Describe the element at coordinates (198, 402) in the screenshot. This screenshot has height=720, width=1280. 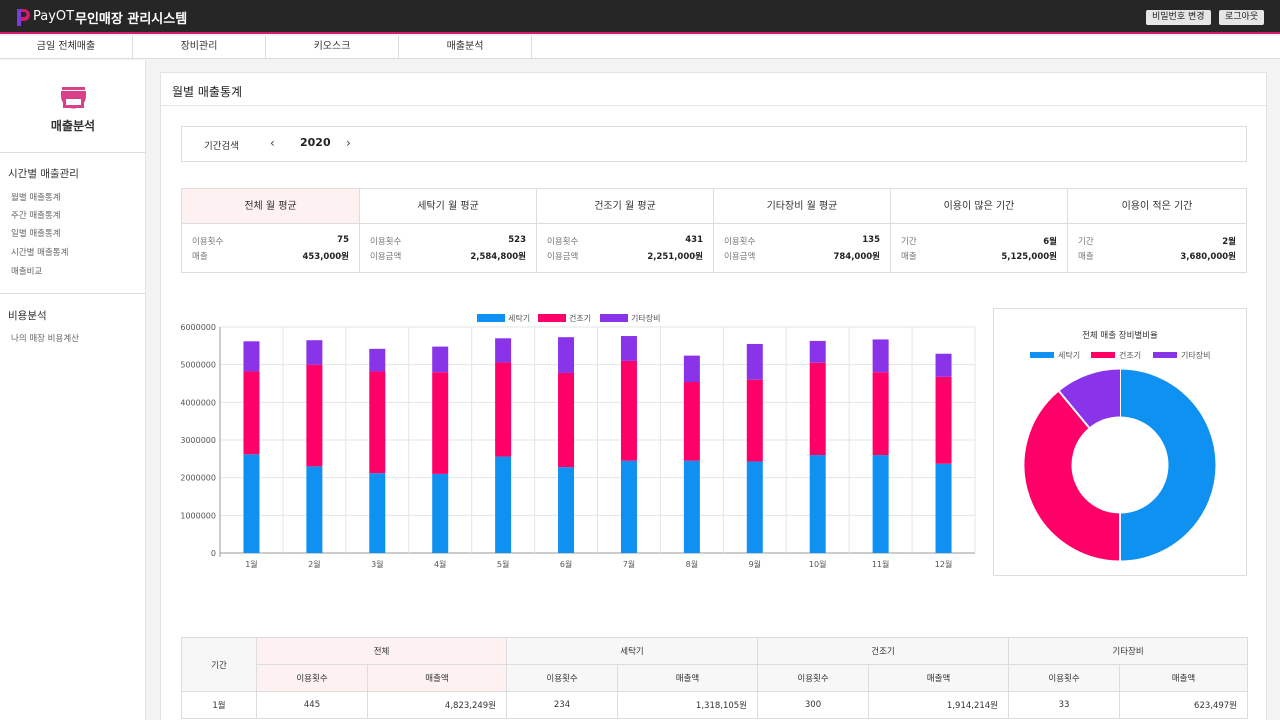
I see `y-tick-label: 4000000` at that location.